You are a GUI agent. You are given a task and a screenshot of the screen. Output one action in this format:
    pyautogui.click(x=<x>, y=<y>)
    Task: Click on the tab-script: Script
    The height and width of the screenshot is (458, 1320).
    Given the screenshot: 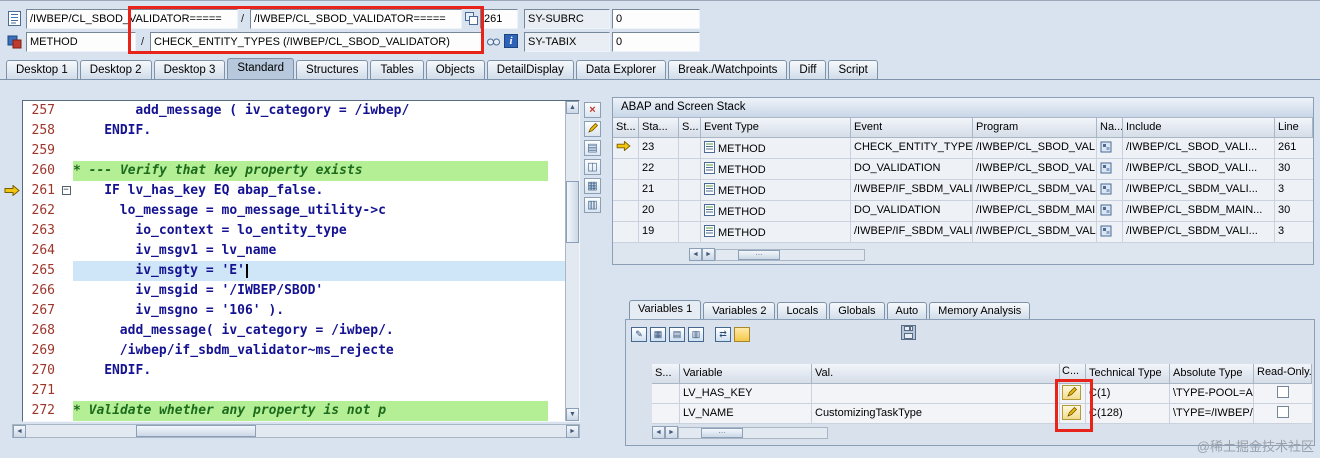 What is the action you would take?
    pyautogui.click(x=853, y=70)
    